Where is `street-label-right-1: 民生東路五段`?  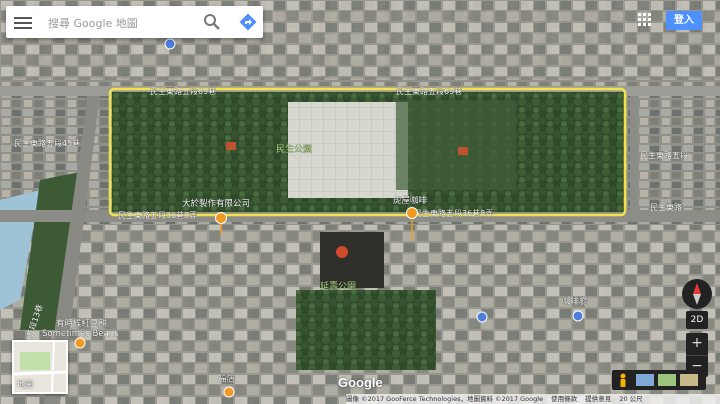
street-label-right-1: 民生東路五段 is located at coordinates (664, 155).